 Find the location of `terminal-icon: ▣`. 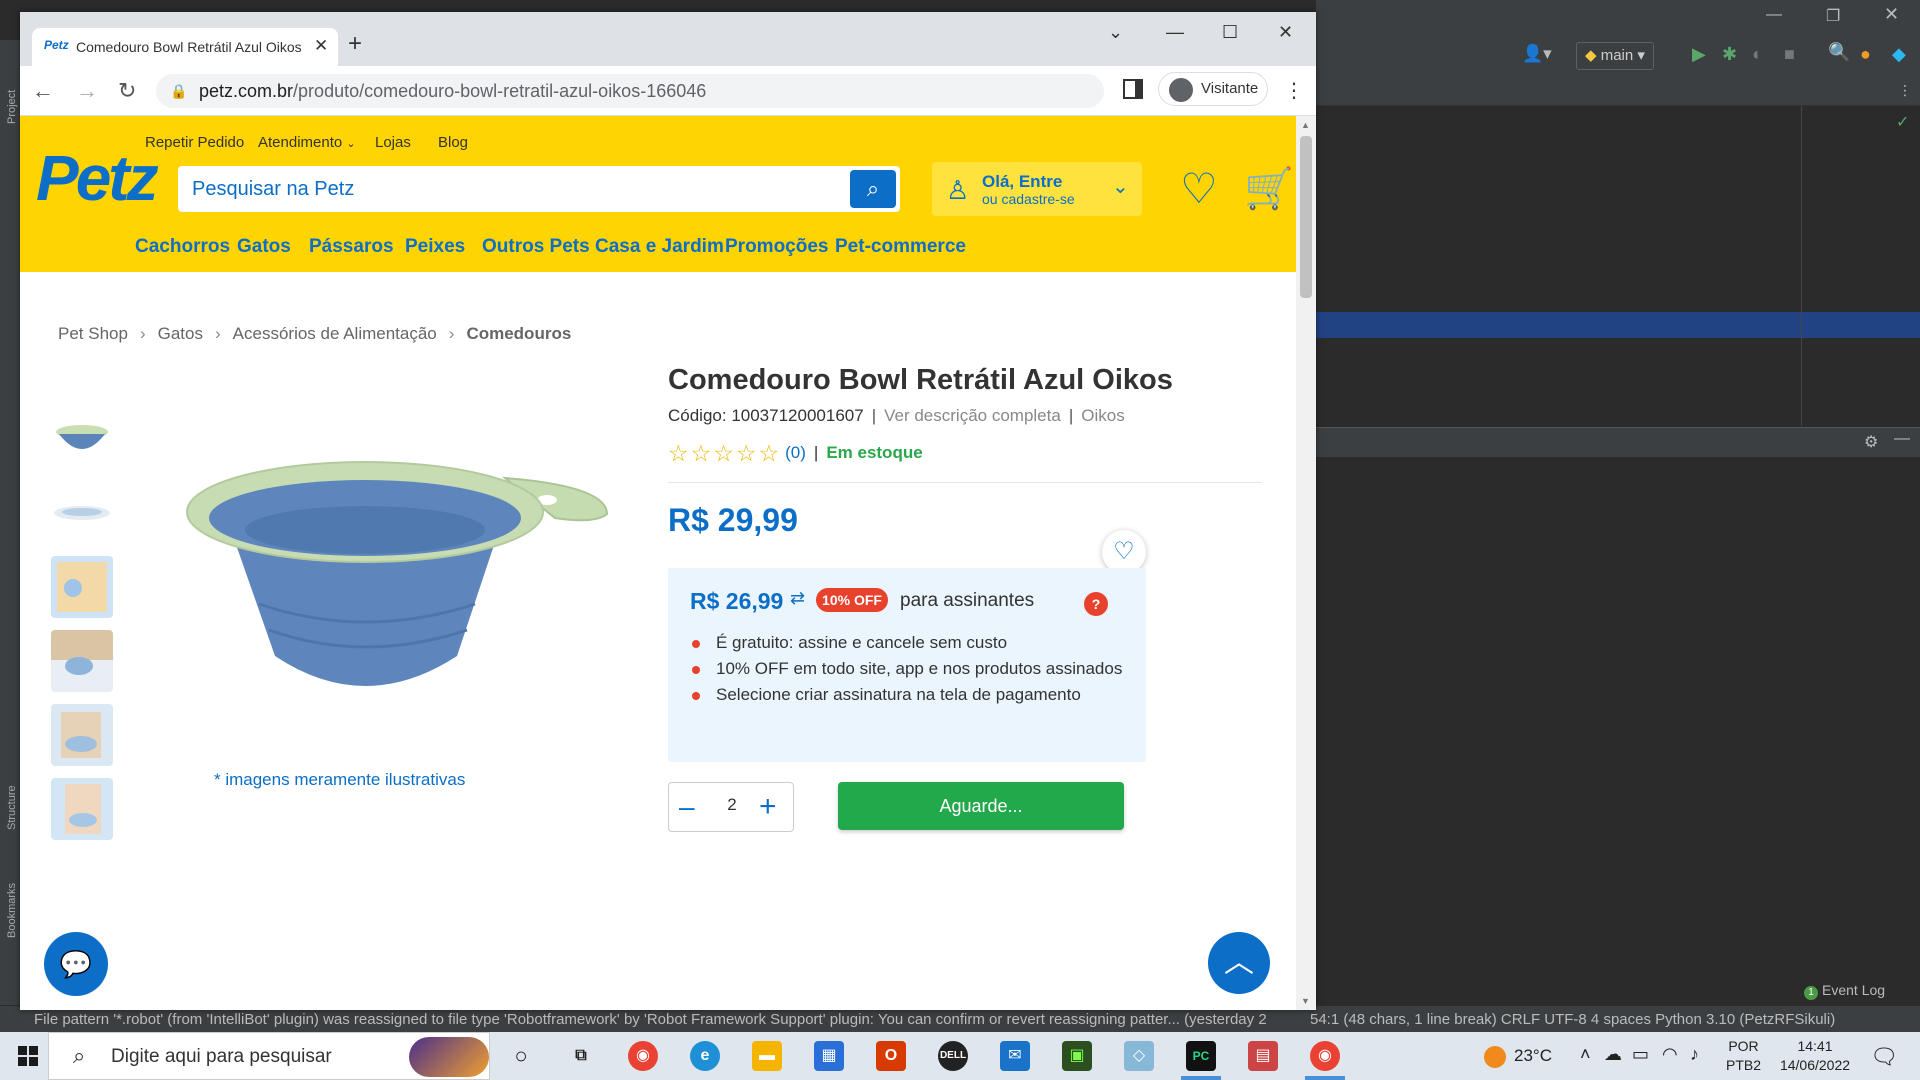

terminal-icon: ▣ is located at coordinates (1077, 1056).